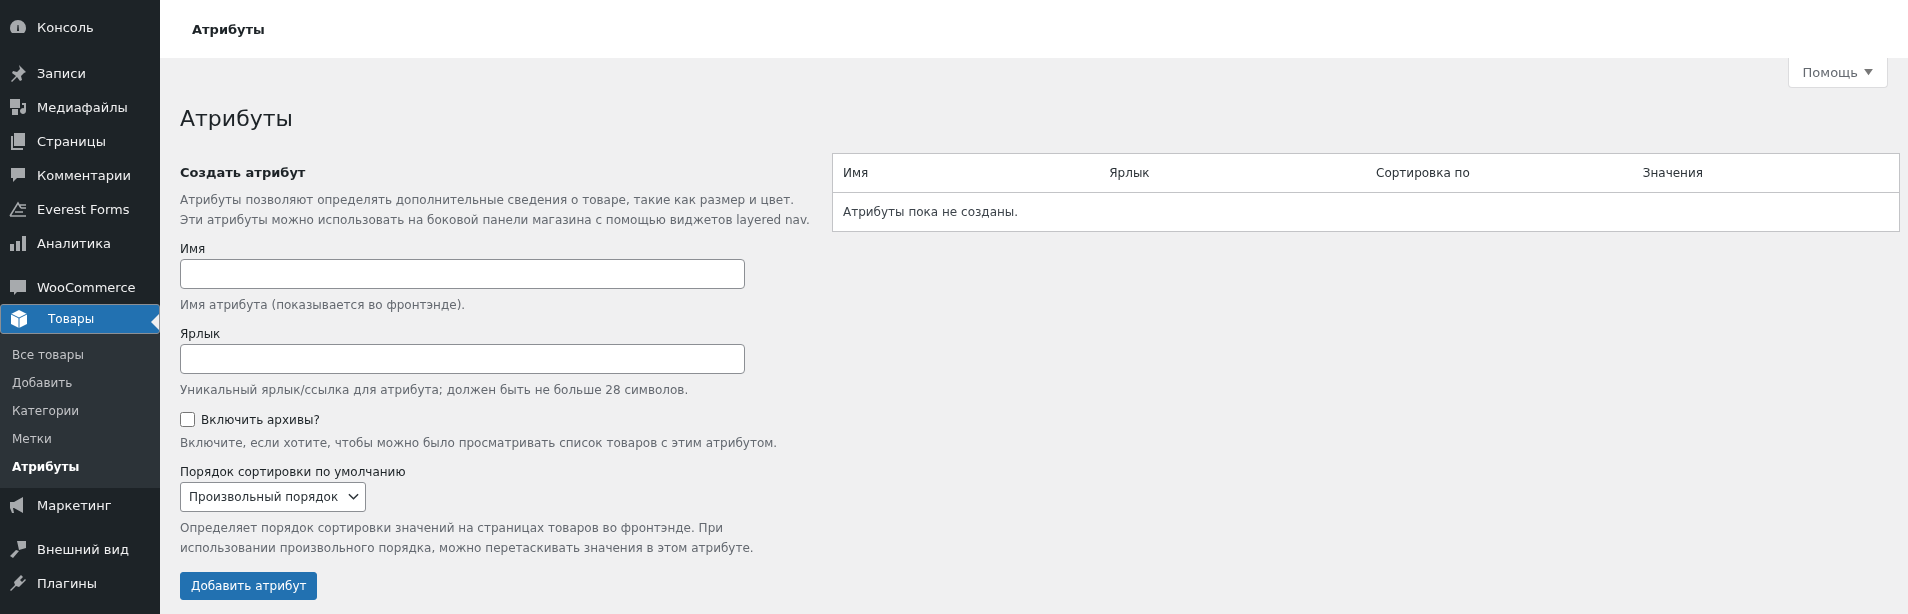 The image size is (1908, 614). Describe the element at coordinates (237, 118) in the screenshot. I see `page-heading: Атрибуты` at that location.